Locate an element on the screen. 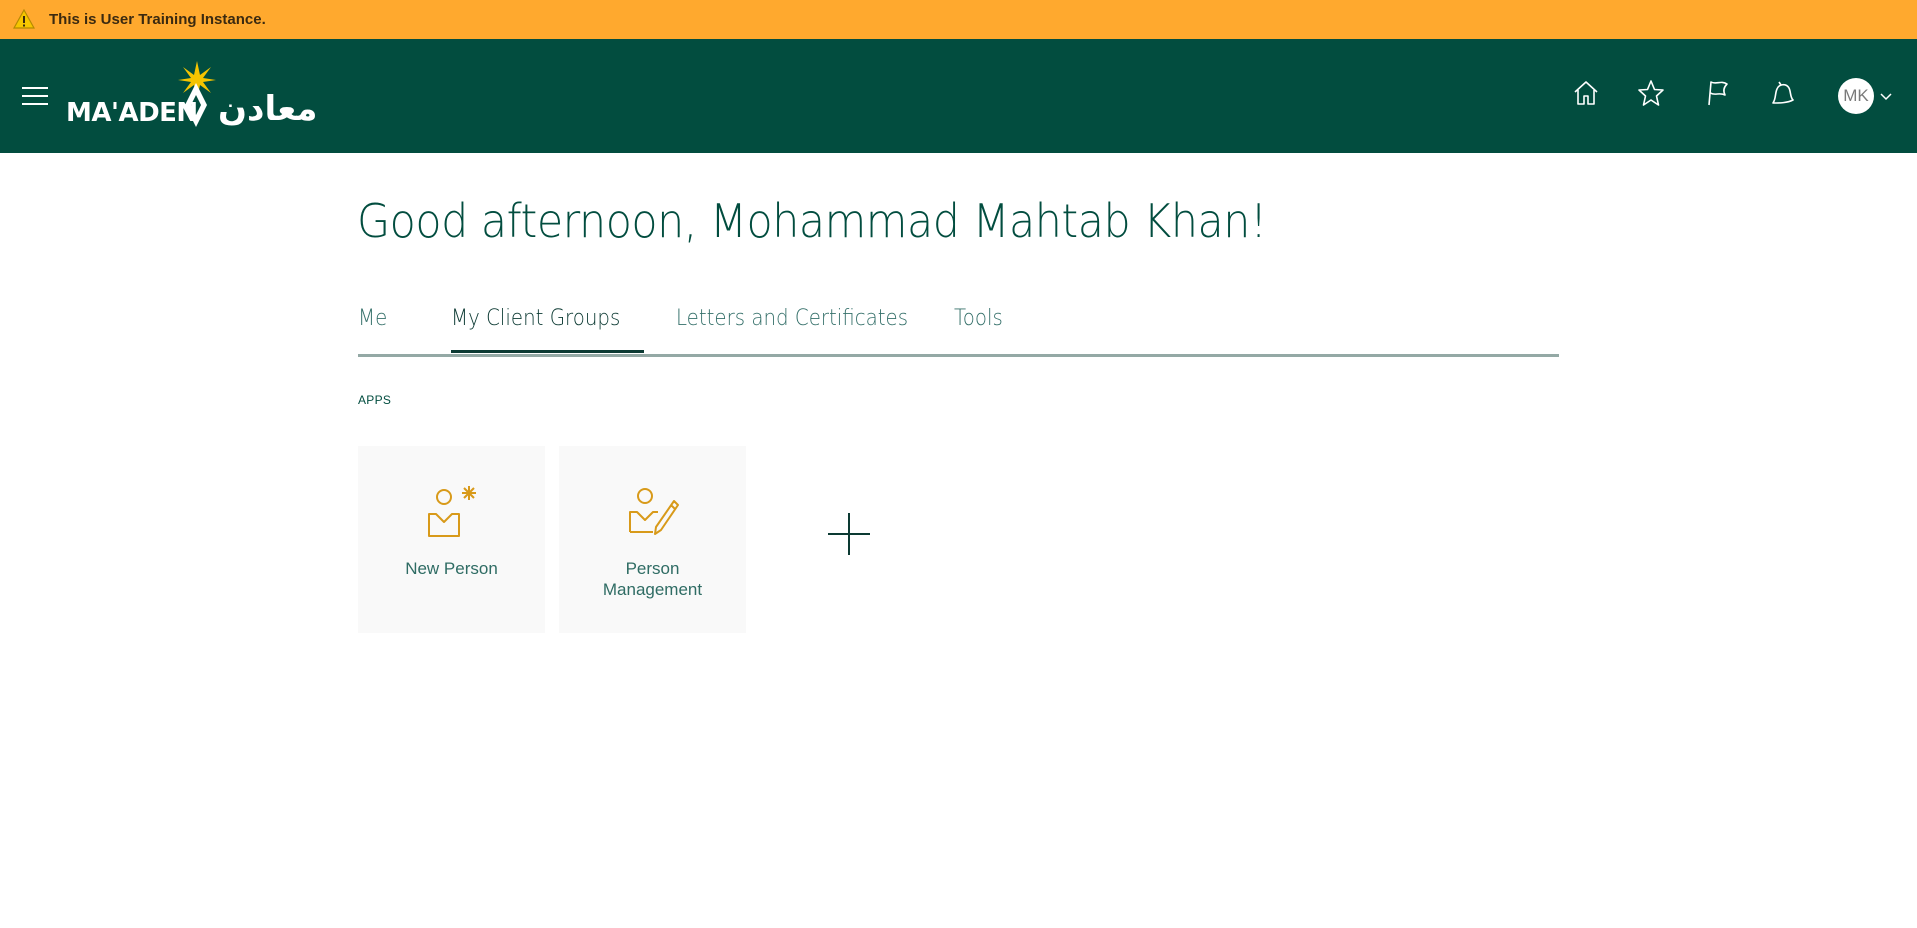 The width and height of the screenshot is (1917, 928). logo-text-ar: معادن is located at coordinates (268, 109).